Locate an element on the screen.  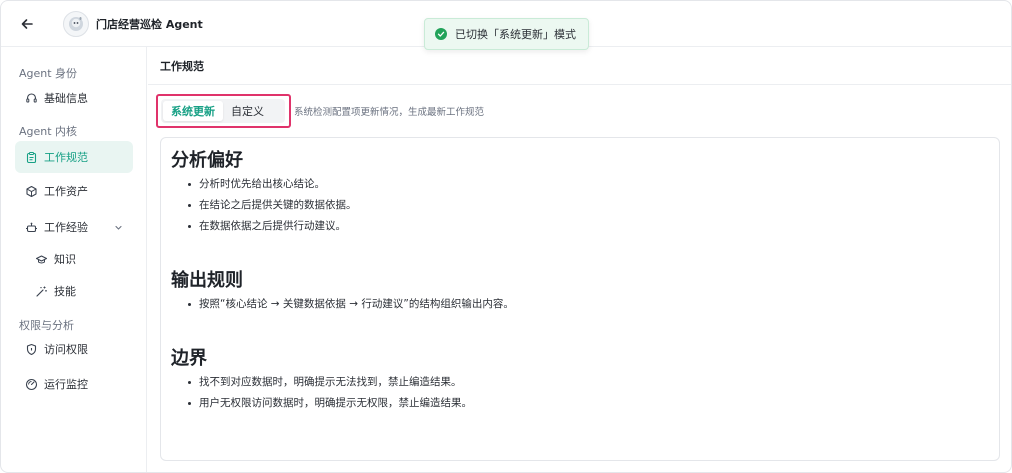
sidebar-section-identity: Agent 身份 is located at coordinates (48, 73).